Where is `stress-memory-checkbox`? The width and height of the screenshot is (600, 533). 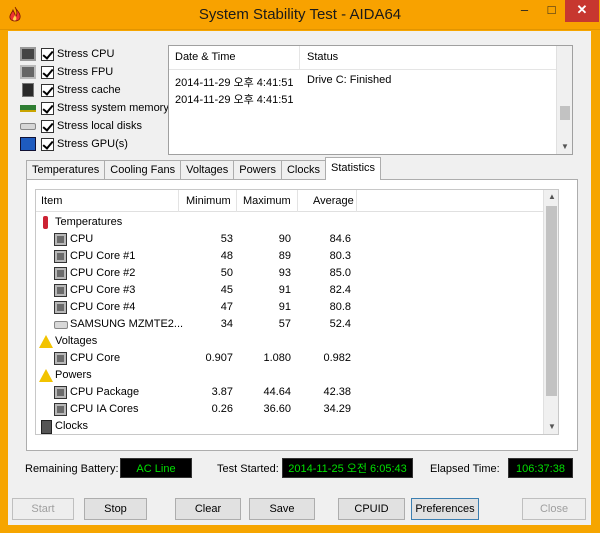 stress-memory-checkbox is located at coordinates (47, 108).